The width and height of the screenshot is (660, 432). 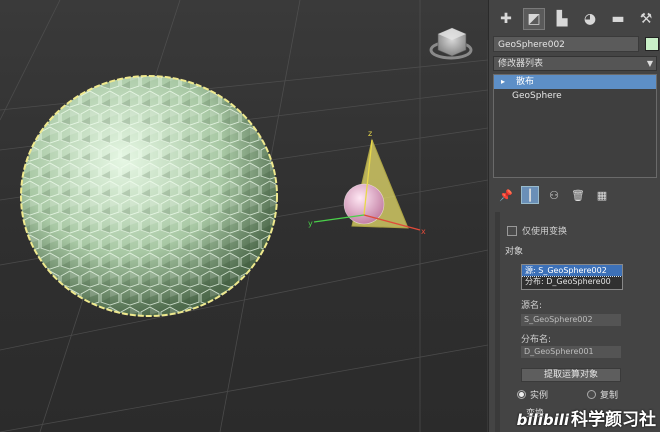 What do you see at coordinates (506, 19) in the screenshot?
I see `create-icon: ✚` at bounding box center [506, 19].